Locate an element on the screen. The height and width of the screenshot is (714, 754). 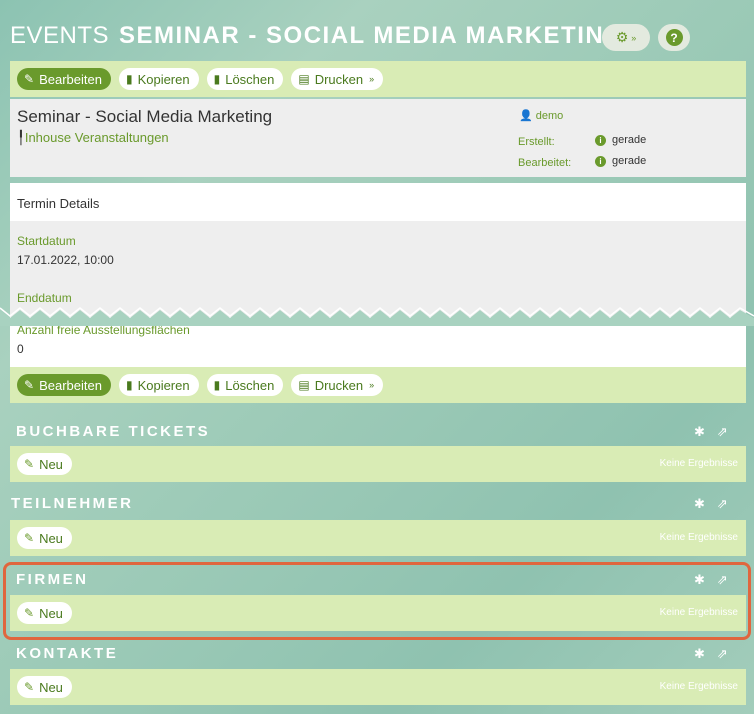
user-icon: 👤 is located at coordinates (526, 116).